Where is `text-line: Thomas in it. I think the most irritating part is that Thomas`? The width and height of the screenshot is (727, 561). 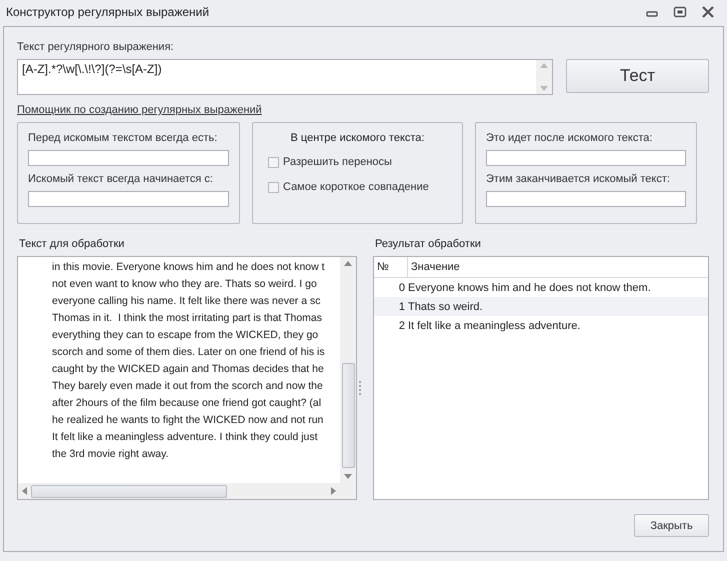 text-line: Thomas in it. I think the most irritating part is that Thomas is located at coordinates (187, 318).